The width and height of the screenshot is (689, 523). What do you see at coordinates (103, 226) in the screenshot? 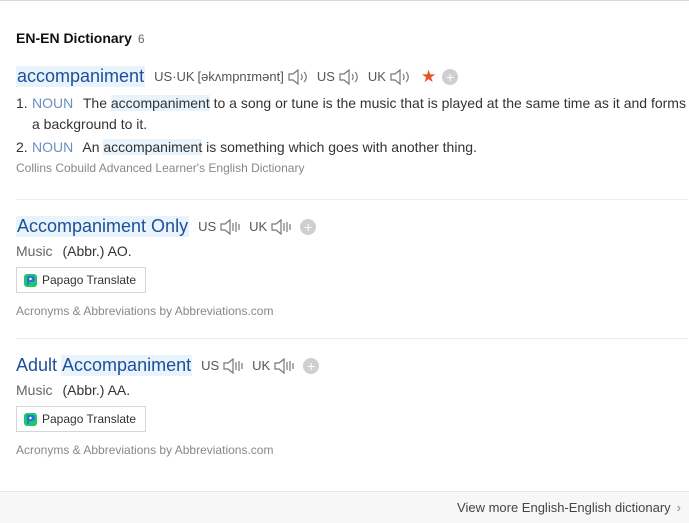
I see `headword-link: Accompaniment Only` at bounding box center [103, 226].